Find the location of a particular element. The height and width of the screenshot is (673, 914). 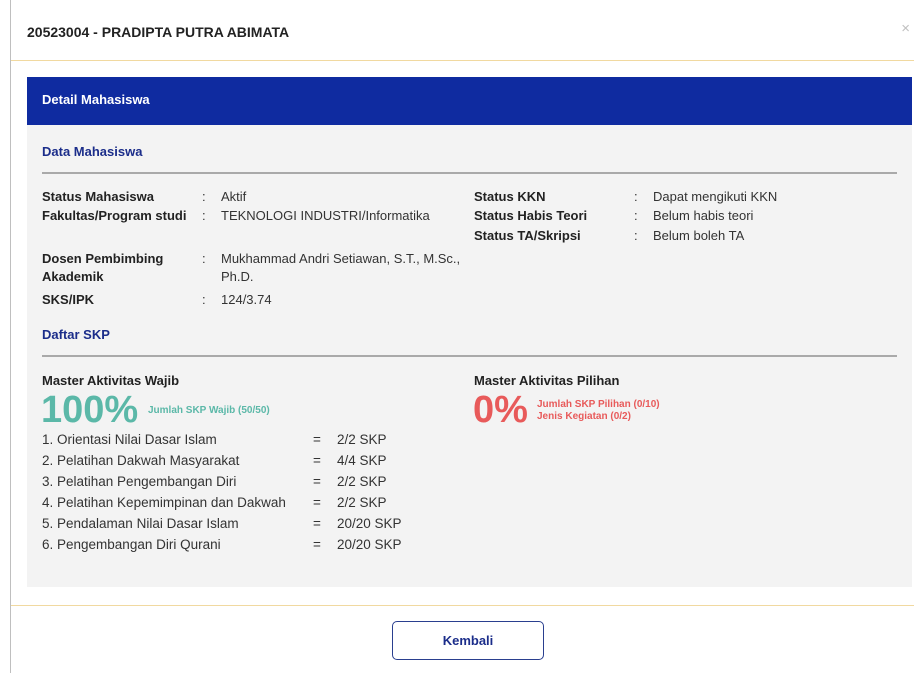

info-label: Status Mahasiswa is located at coordinates (98, 196).